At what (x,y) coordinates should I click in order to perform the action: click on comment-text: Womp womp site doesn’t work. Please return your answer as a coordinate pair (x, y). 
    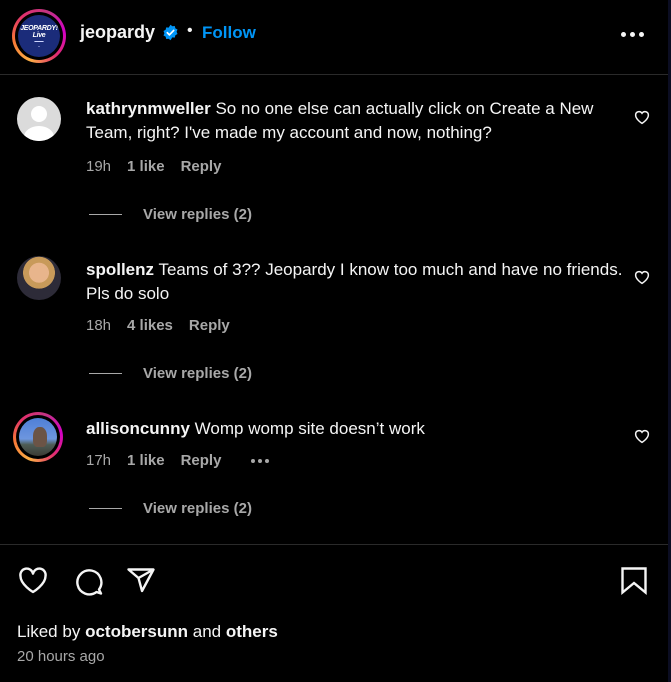
    Looking at the image, I should click on (309, 428).